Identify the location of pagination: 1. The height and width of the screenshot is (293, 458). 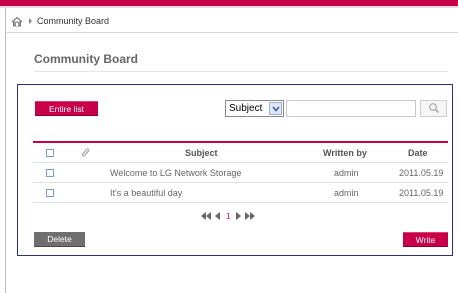
(228, 216).